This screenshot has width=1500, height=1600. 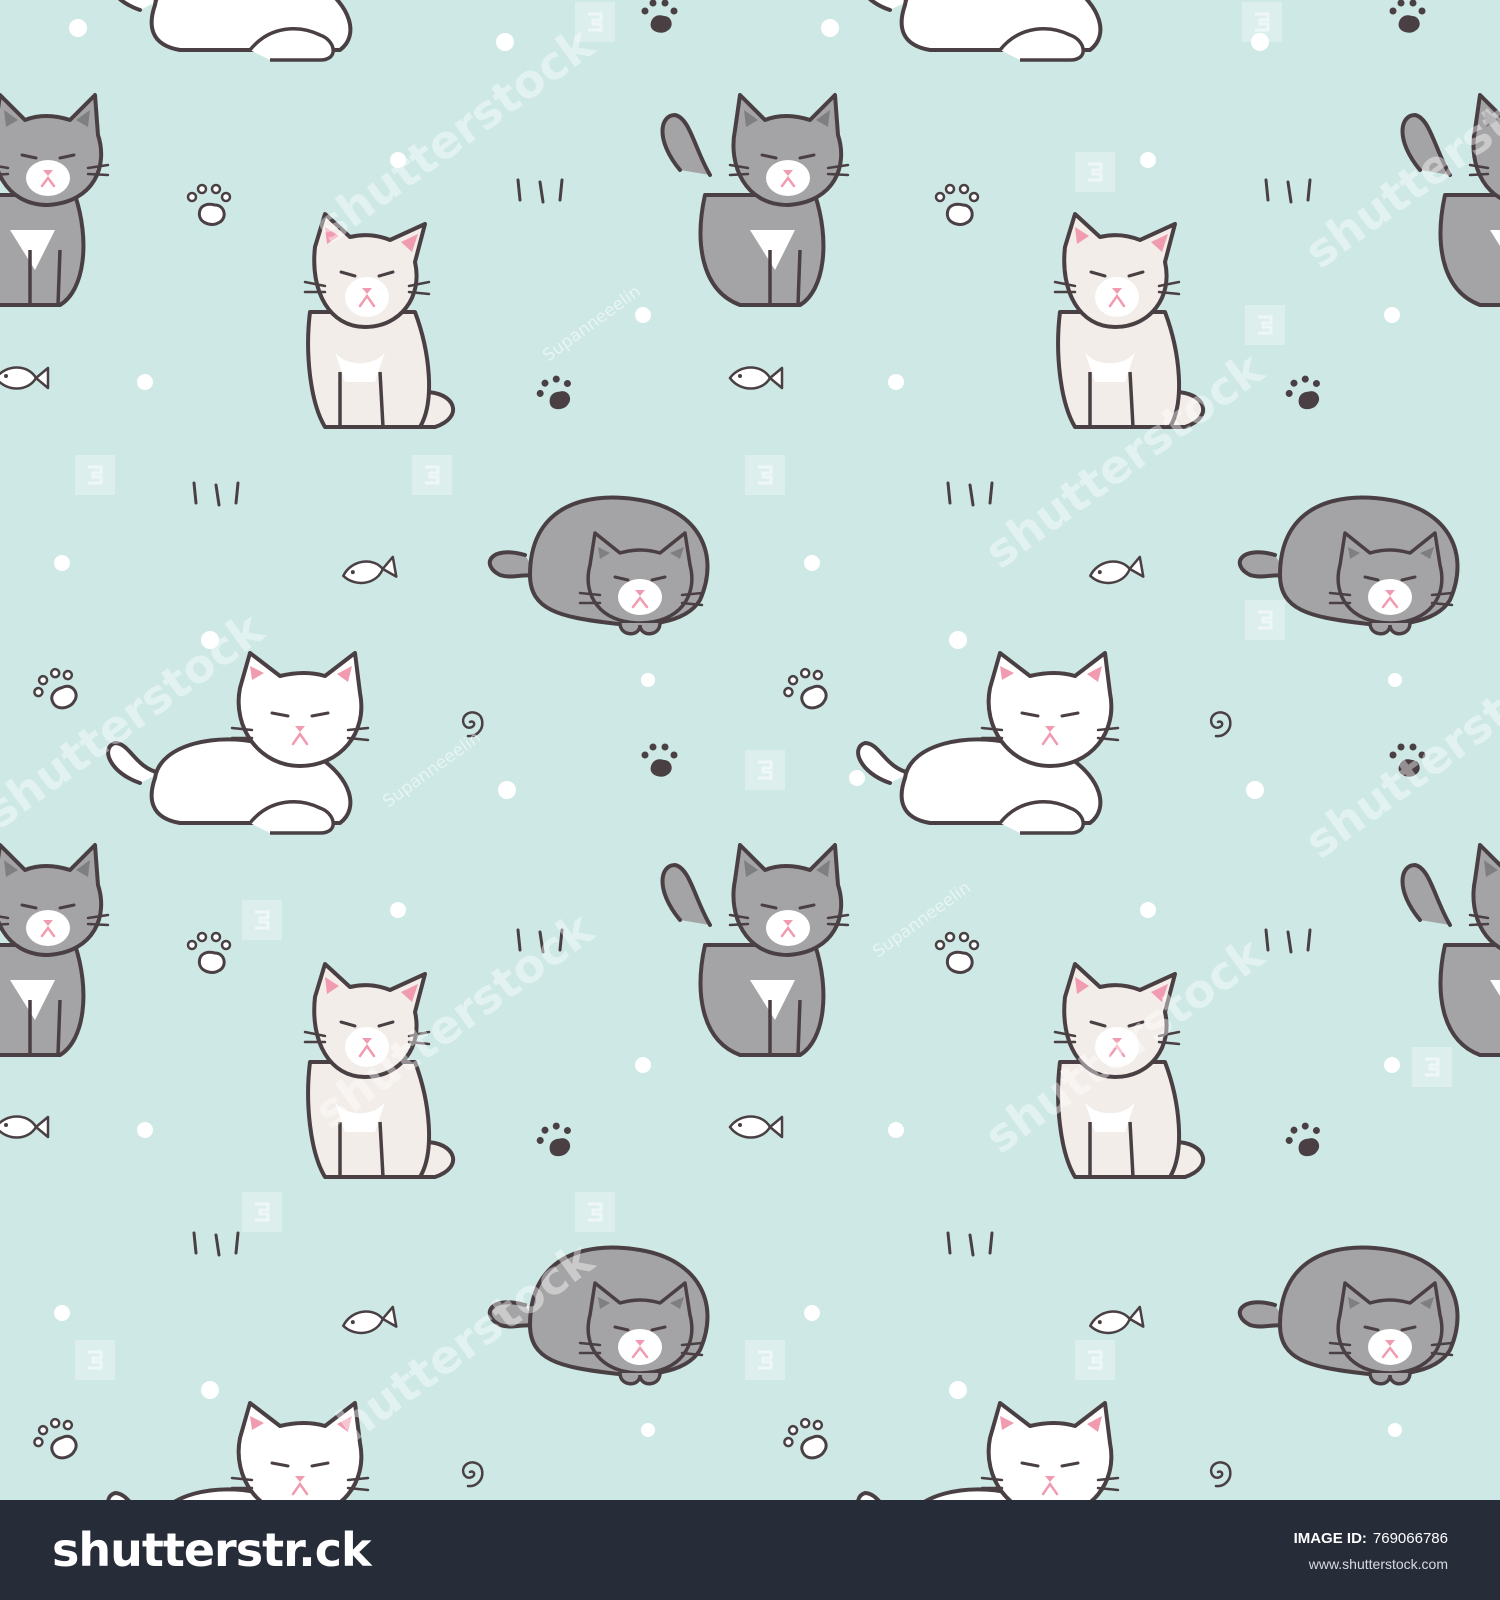 I want to click on shutterstock-logo: shutterstr.ck, so click(x=212, y=1550).